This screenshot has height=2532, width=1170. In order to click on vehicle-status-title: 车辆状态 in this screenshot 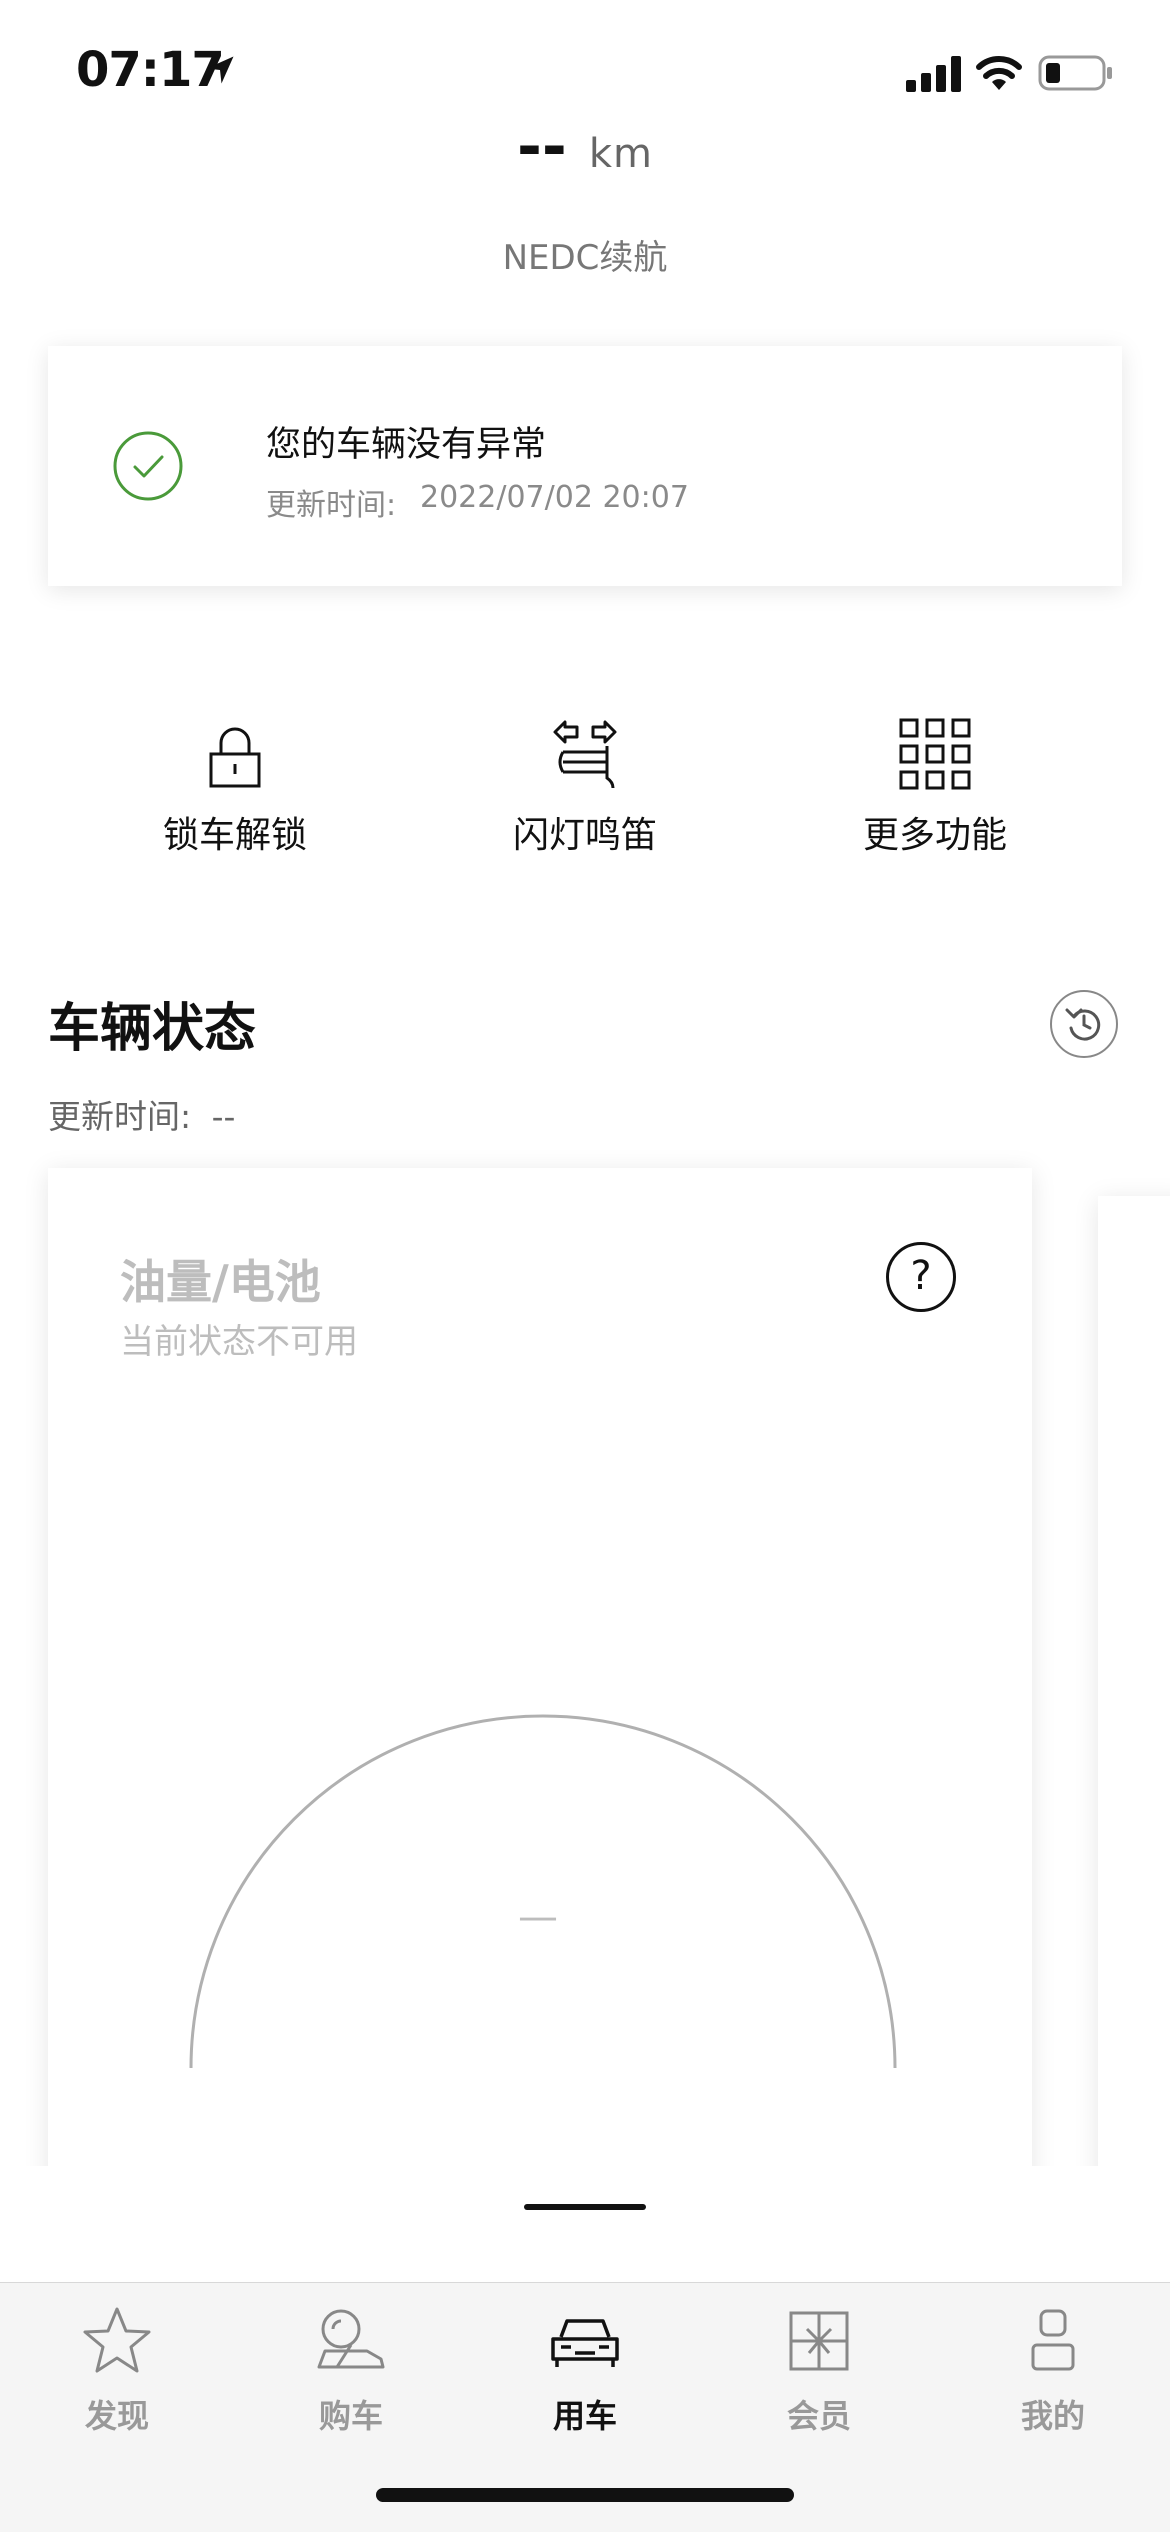, I will do `click(152, 1029)`.